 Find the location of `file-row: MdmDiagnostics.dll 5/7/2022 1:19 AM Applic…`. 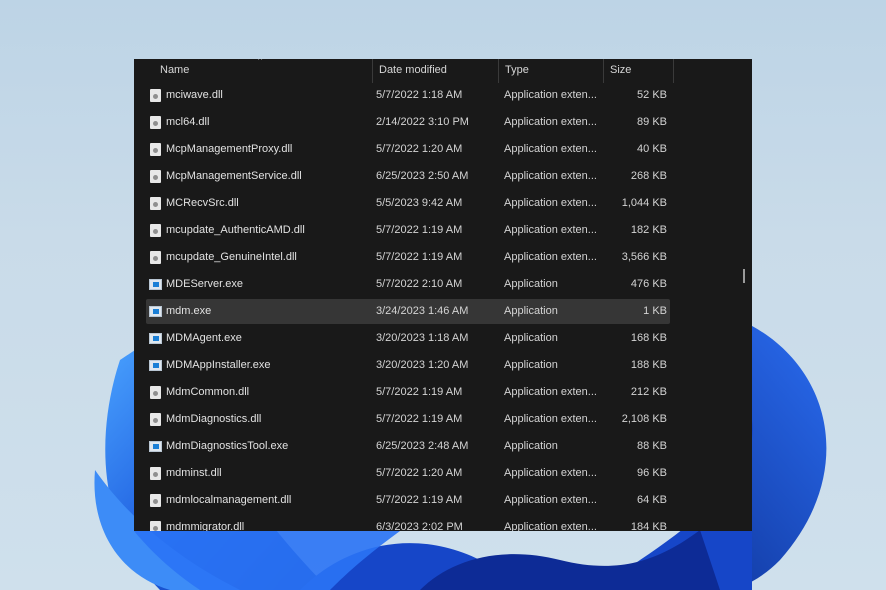

file-row: MdmDiagnostics.dll 5/7/2022 1:19 AM Applic… is located at coordinates (408, 419).